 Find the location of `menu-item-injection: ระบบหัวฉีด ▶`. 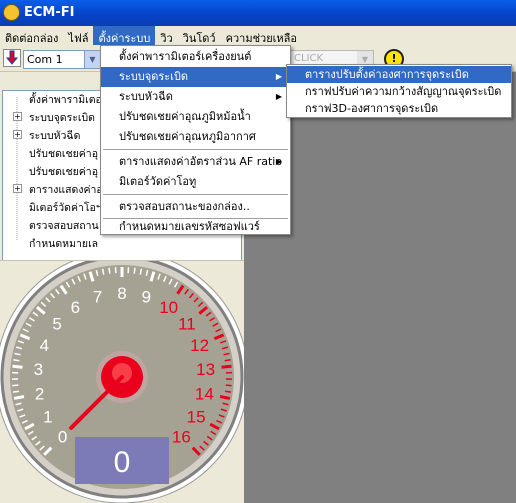

menu-item-injection: ระบบหัวฉีด ▶ is located at coordinates (195, 97).